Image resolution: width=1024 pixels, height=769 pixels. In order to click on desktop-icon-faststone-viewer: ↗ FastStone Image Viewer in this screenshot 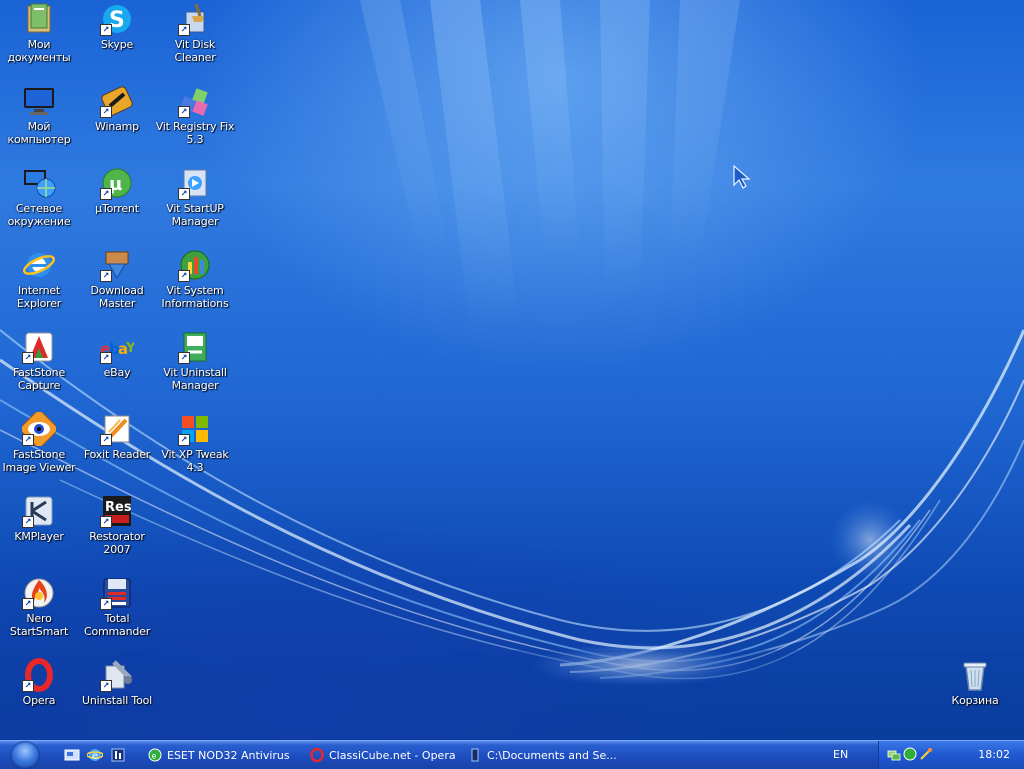, I will do `click(39, 451)`.